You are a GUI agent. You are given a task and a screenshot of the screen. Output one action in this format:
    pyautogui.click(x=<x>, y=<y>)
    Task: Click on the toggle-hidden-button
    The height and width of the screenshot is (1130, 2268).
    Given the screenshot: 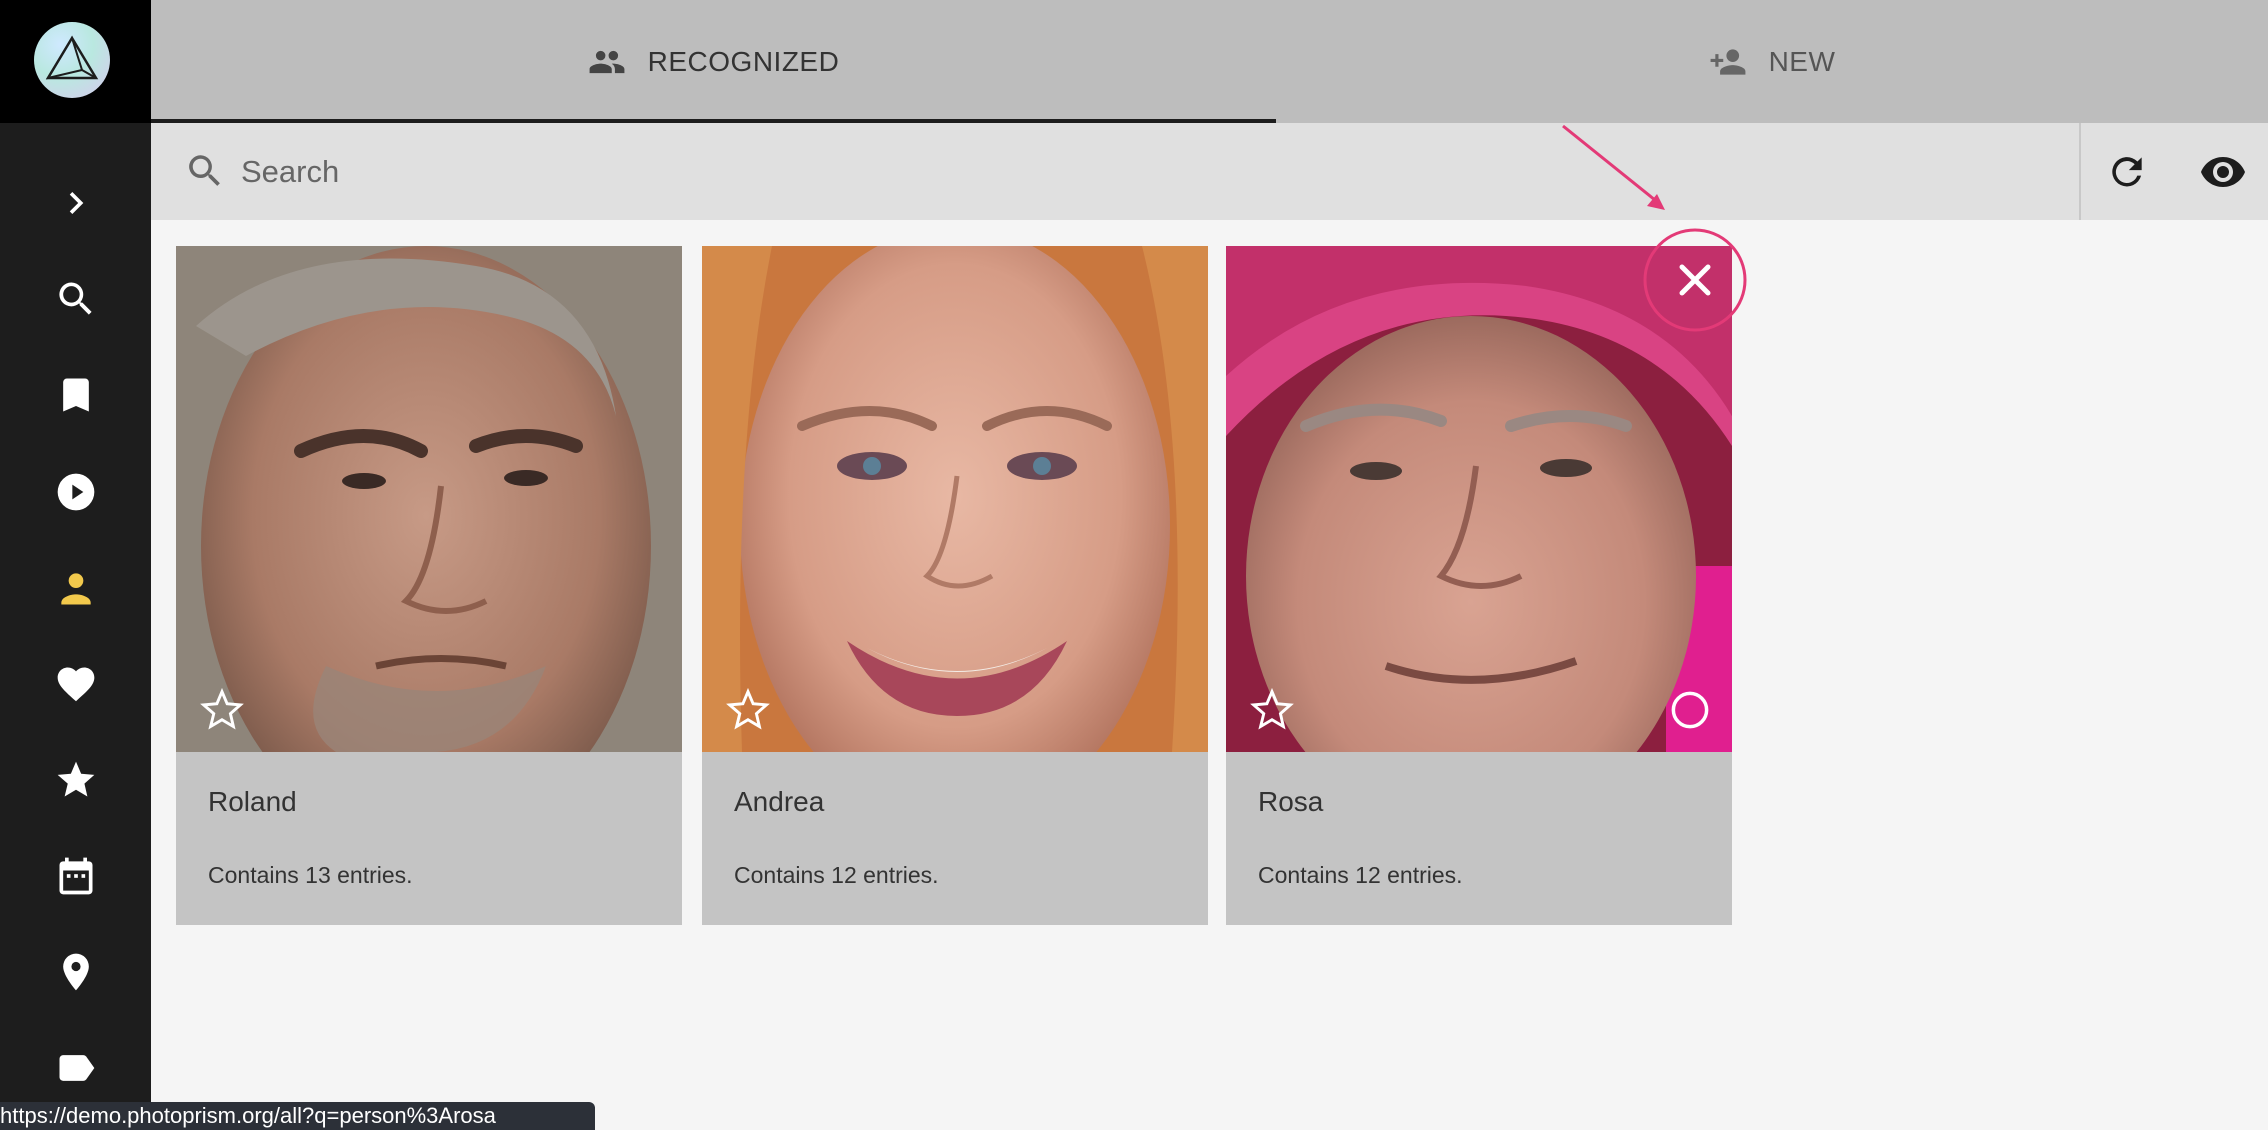 What is the action you would take?
    pyautogui.click(x=2223, y=172)
    